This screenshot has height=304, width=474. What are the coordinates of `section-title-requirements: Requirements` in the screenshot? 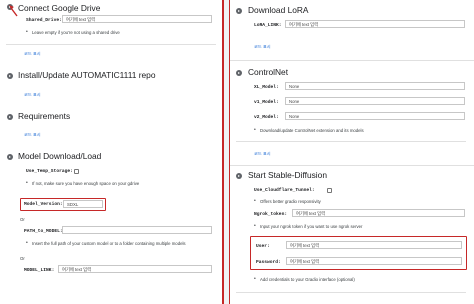 It's located at (44, 116).